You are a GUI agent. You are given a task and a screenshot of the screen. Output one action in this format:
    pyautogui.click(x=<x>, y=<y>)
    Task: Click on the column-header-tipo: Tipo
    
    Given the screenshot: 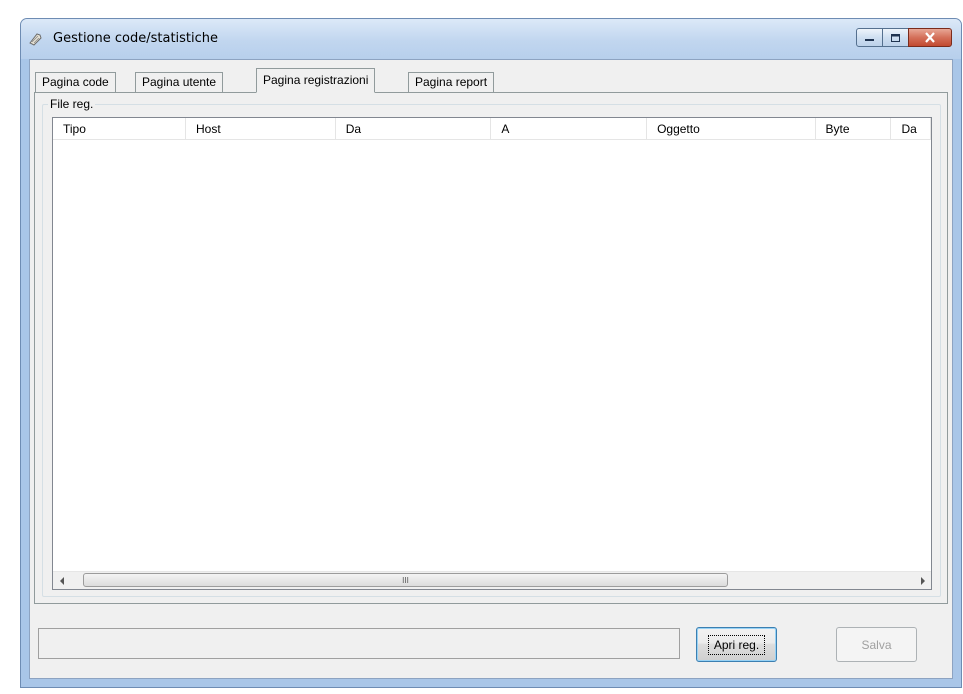 What is the action you would take?
    pyautogui.click(x=120, y=129)
    